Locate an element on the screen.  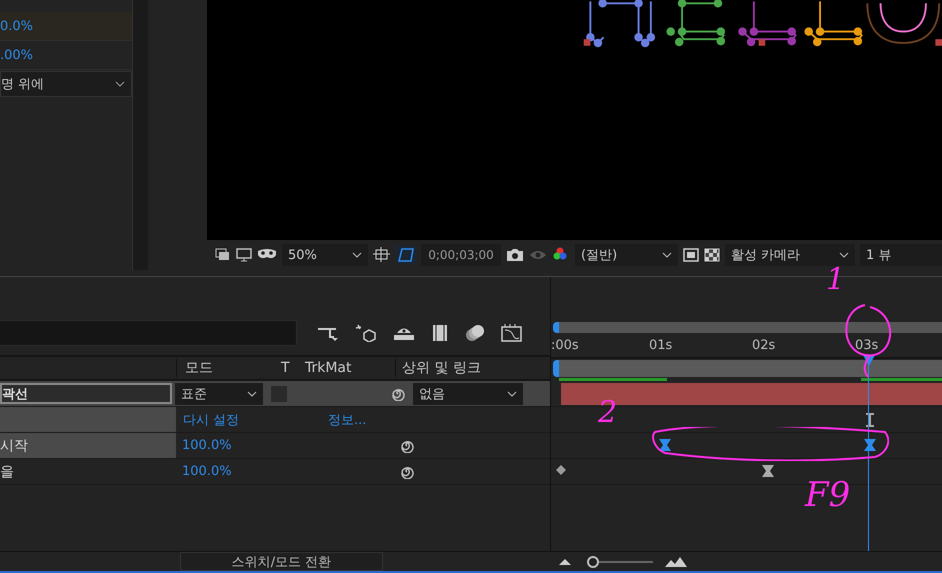
switch-mode-button: 스위치/모드 전환 is located at coordinates (281, 561).